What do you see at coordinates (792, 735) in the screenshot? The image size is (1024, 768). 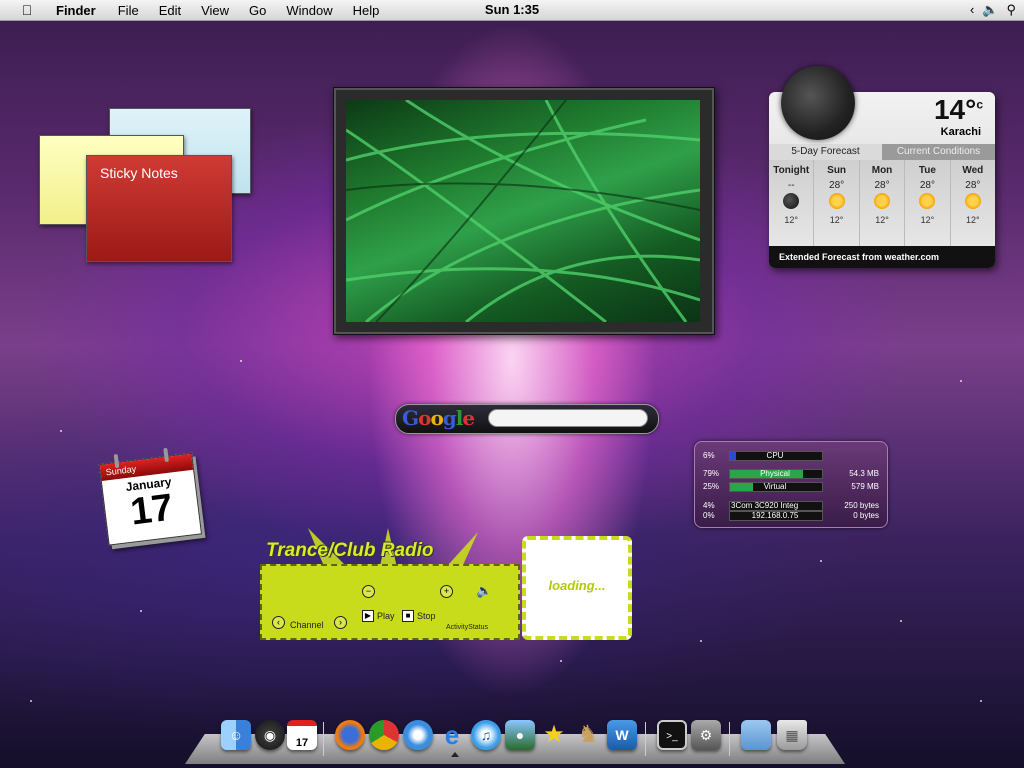 I see `trash-icon: ▦` at bounding box center [792, 735].